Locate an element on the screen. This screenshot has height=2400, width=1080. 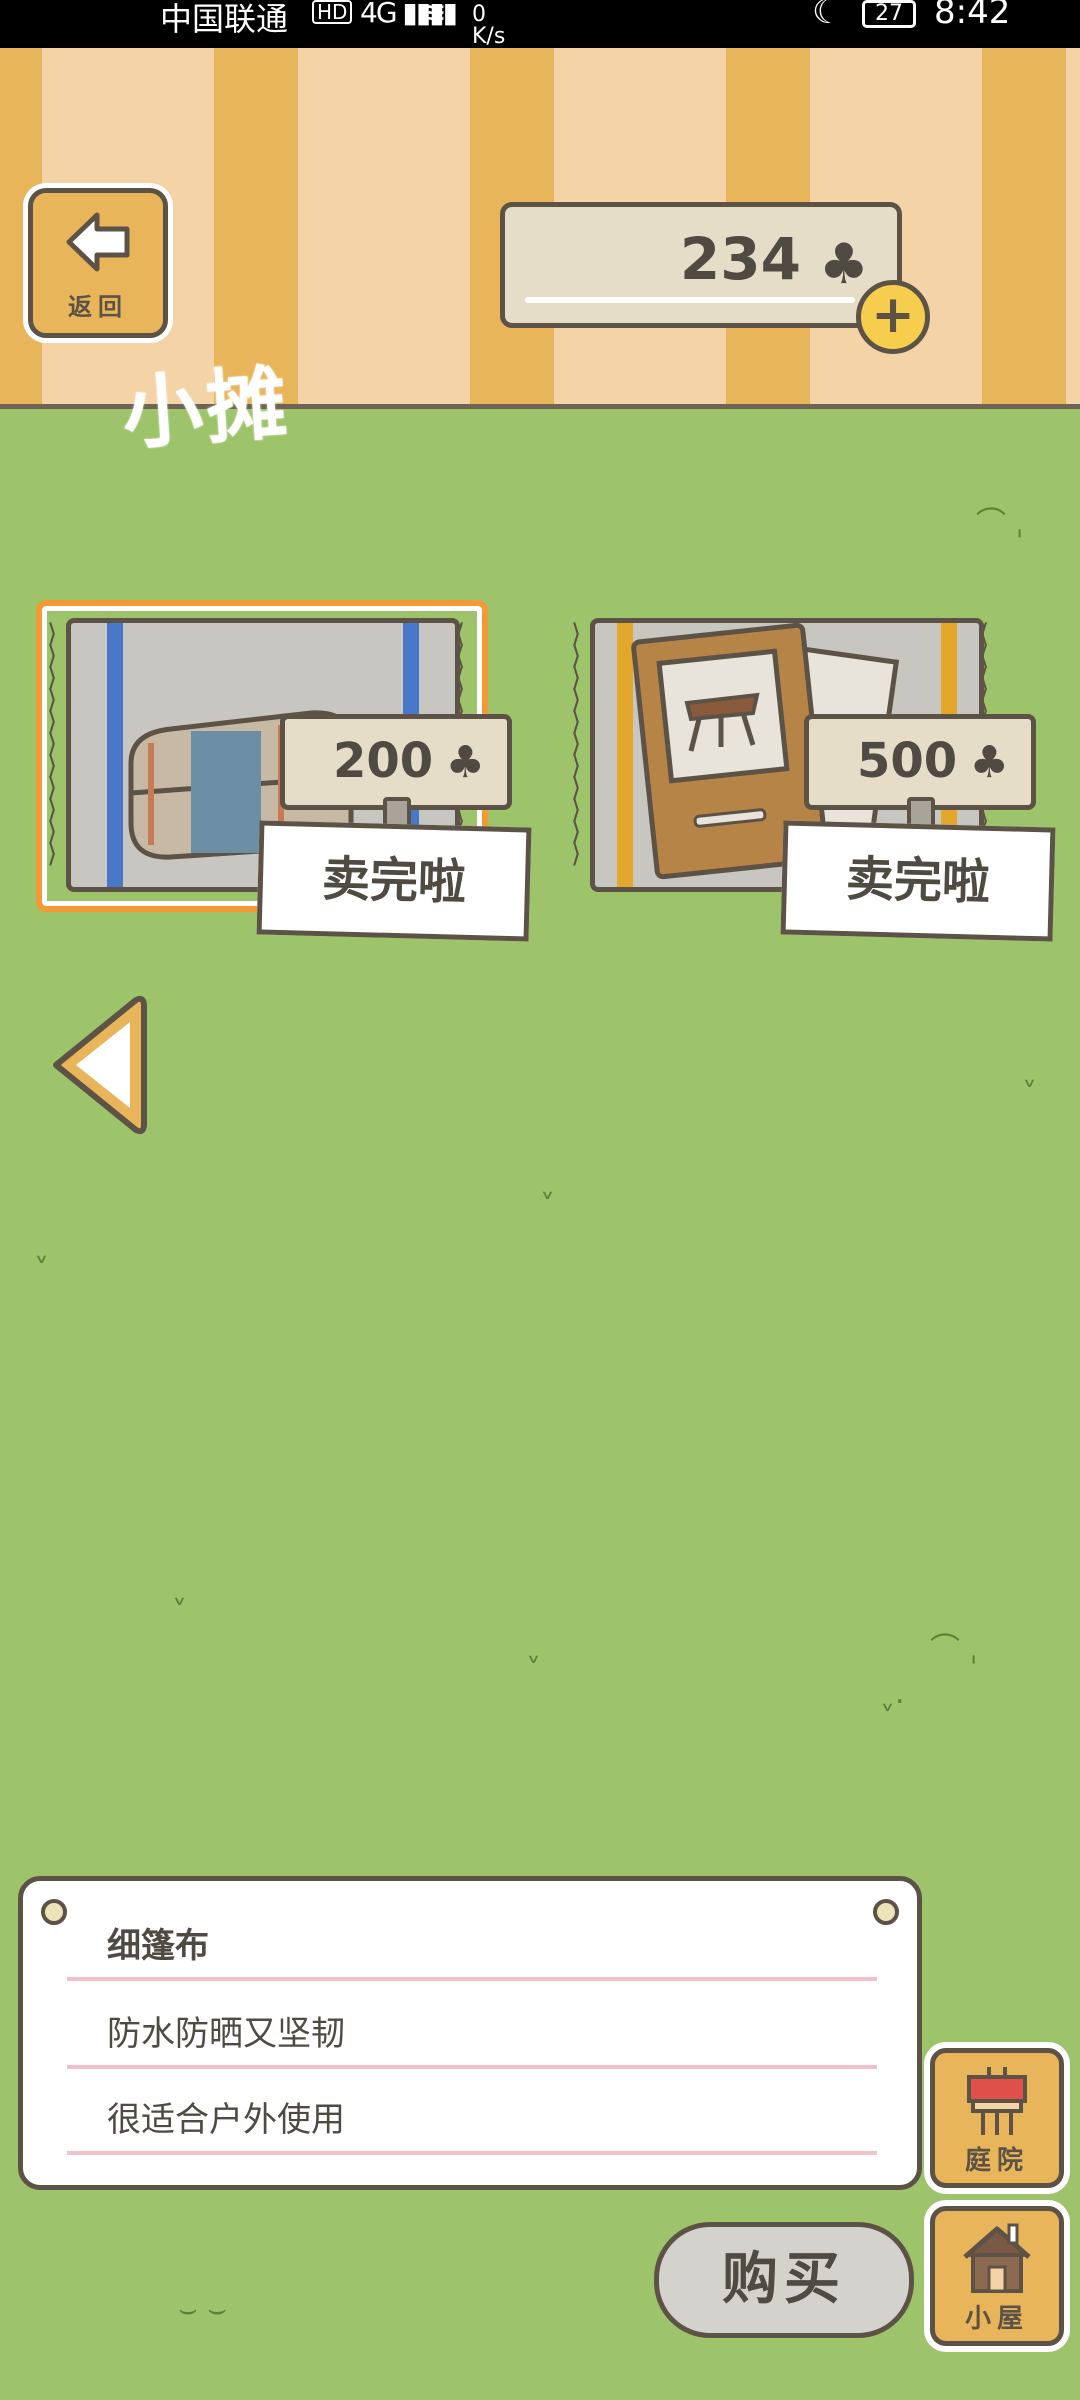
wifi-icon: ≋ is located at coordinates (433, 16).